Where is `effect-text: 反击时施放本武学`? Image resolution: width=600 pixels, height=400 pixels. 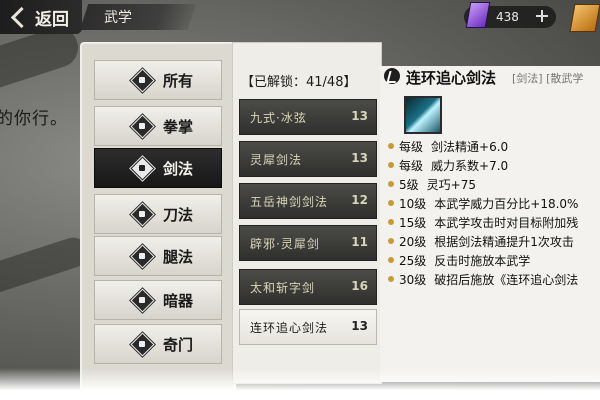
effect-text: 反击时施放本武学 is located at coordinates (482, 260).